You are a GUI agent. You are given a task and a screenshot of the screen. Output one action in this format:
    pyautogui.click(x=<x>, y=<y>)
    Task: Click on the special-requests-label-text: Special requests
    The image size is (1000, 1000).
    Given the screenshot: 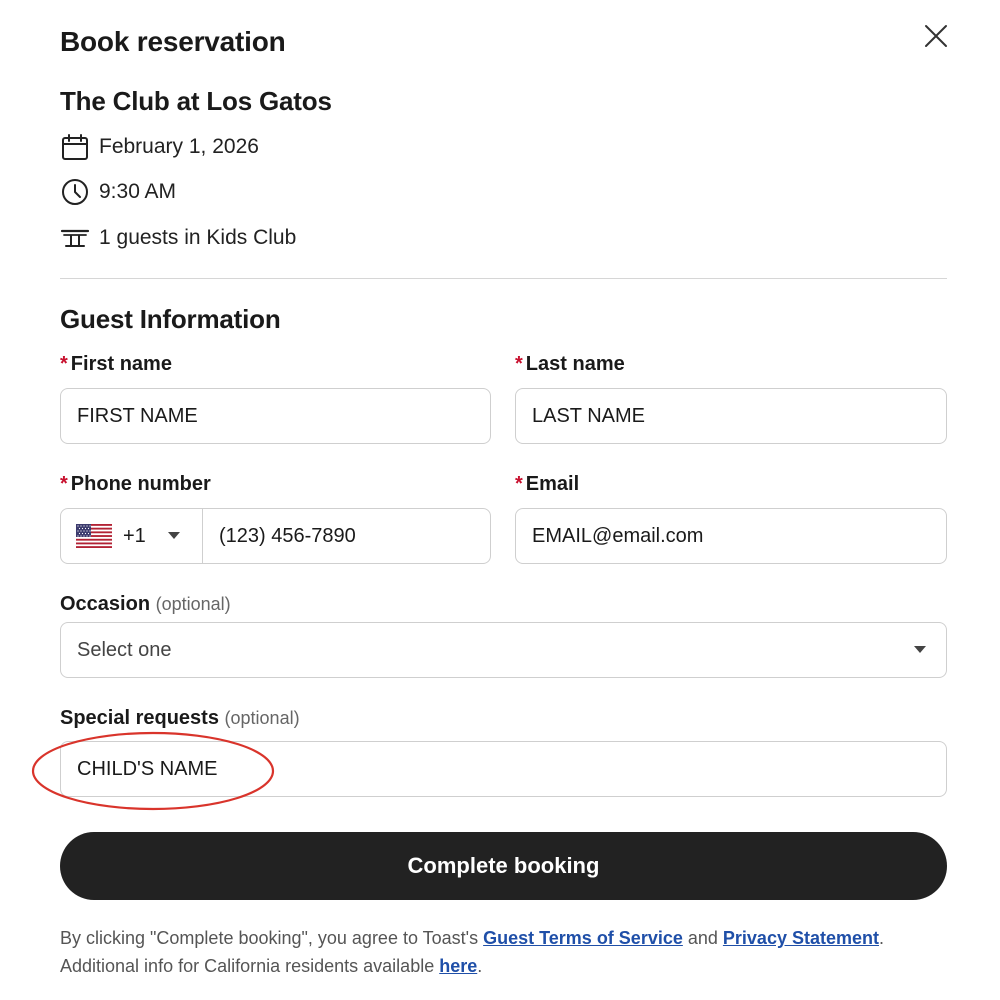 What is the action you would take?
    pyautogui.click(x=139, y=718)
    